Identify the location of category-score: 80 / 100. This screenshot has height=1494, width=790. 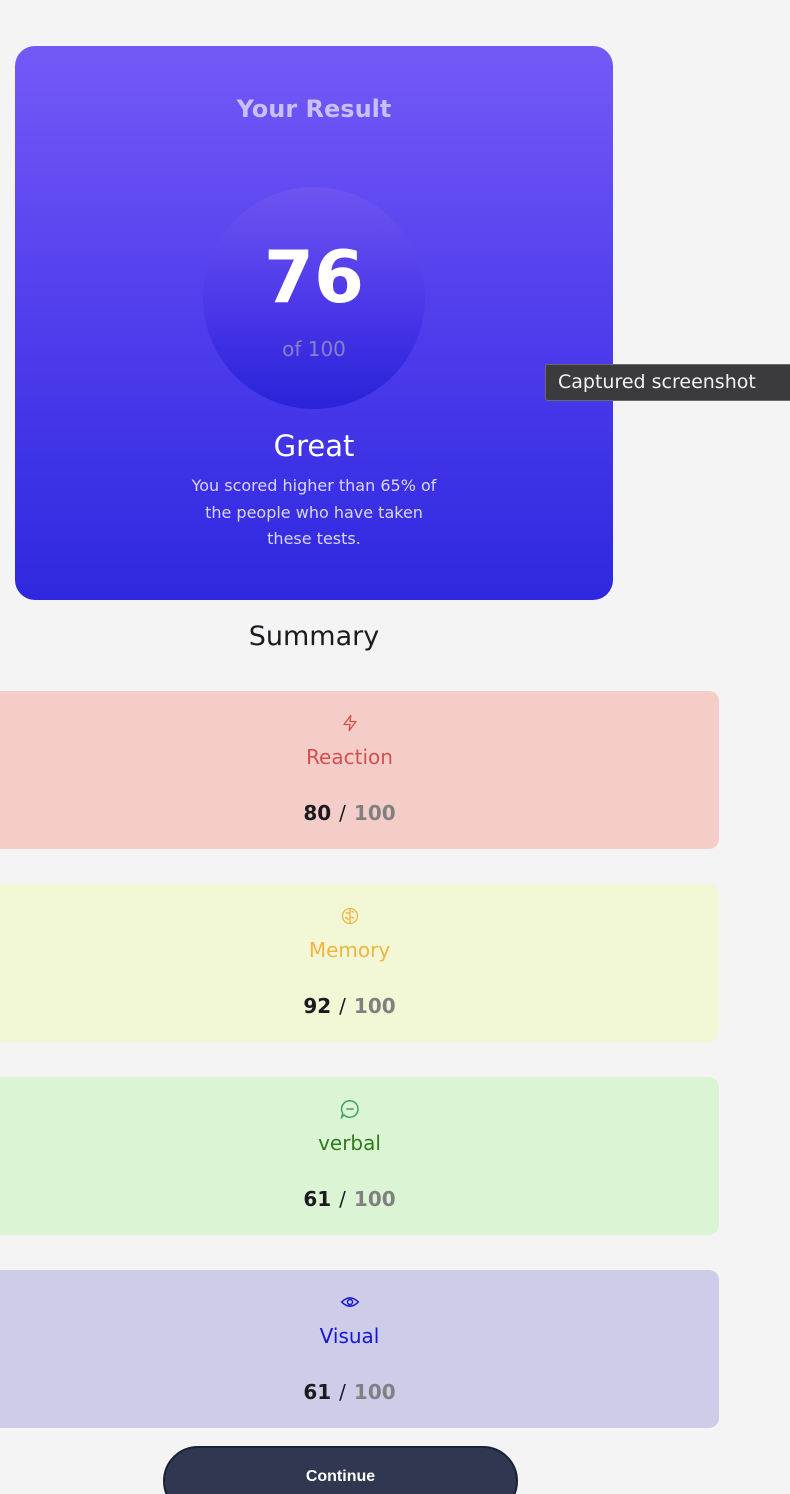
(359, 813).